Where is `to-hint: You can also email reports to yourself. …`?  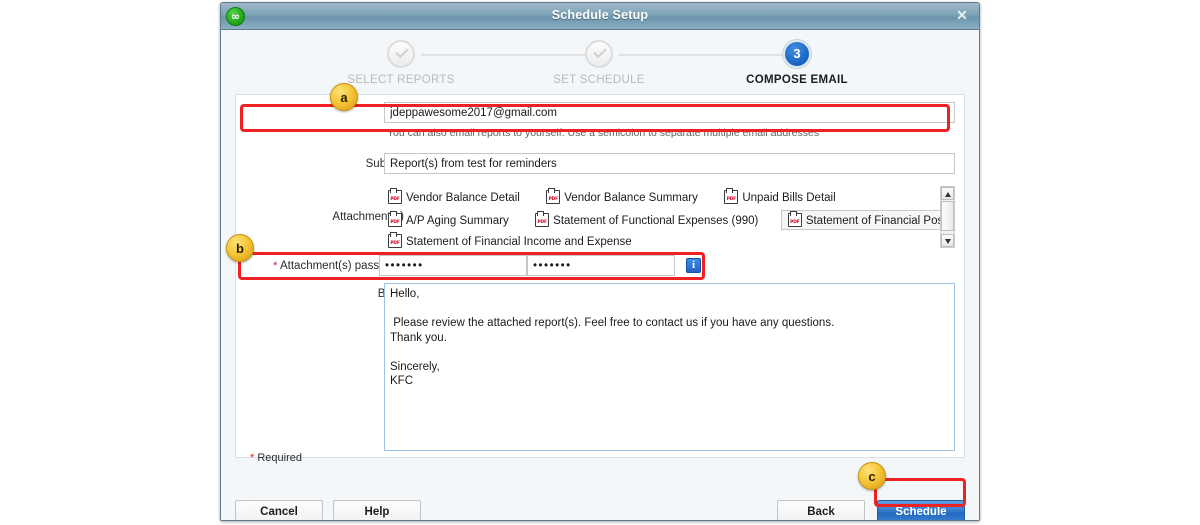 to-hint: You can also email reports to yourself. … is located at coordinates (603, 133).